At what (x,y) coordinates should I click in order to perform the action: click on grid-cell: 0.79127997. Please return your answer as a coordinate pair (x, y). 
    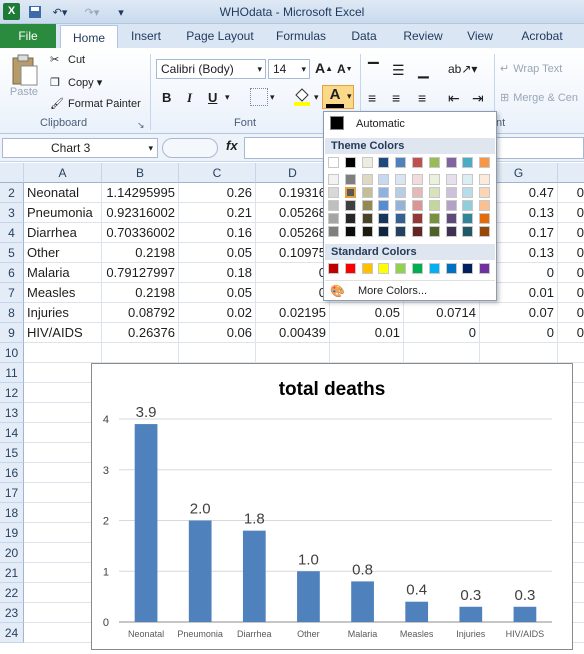
    Looking at the image, I should click on (140, 273).